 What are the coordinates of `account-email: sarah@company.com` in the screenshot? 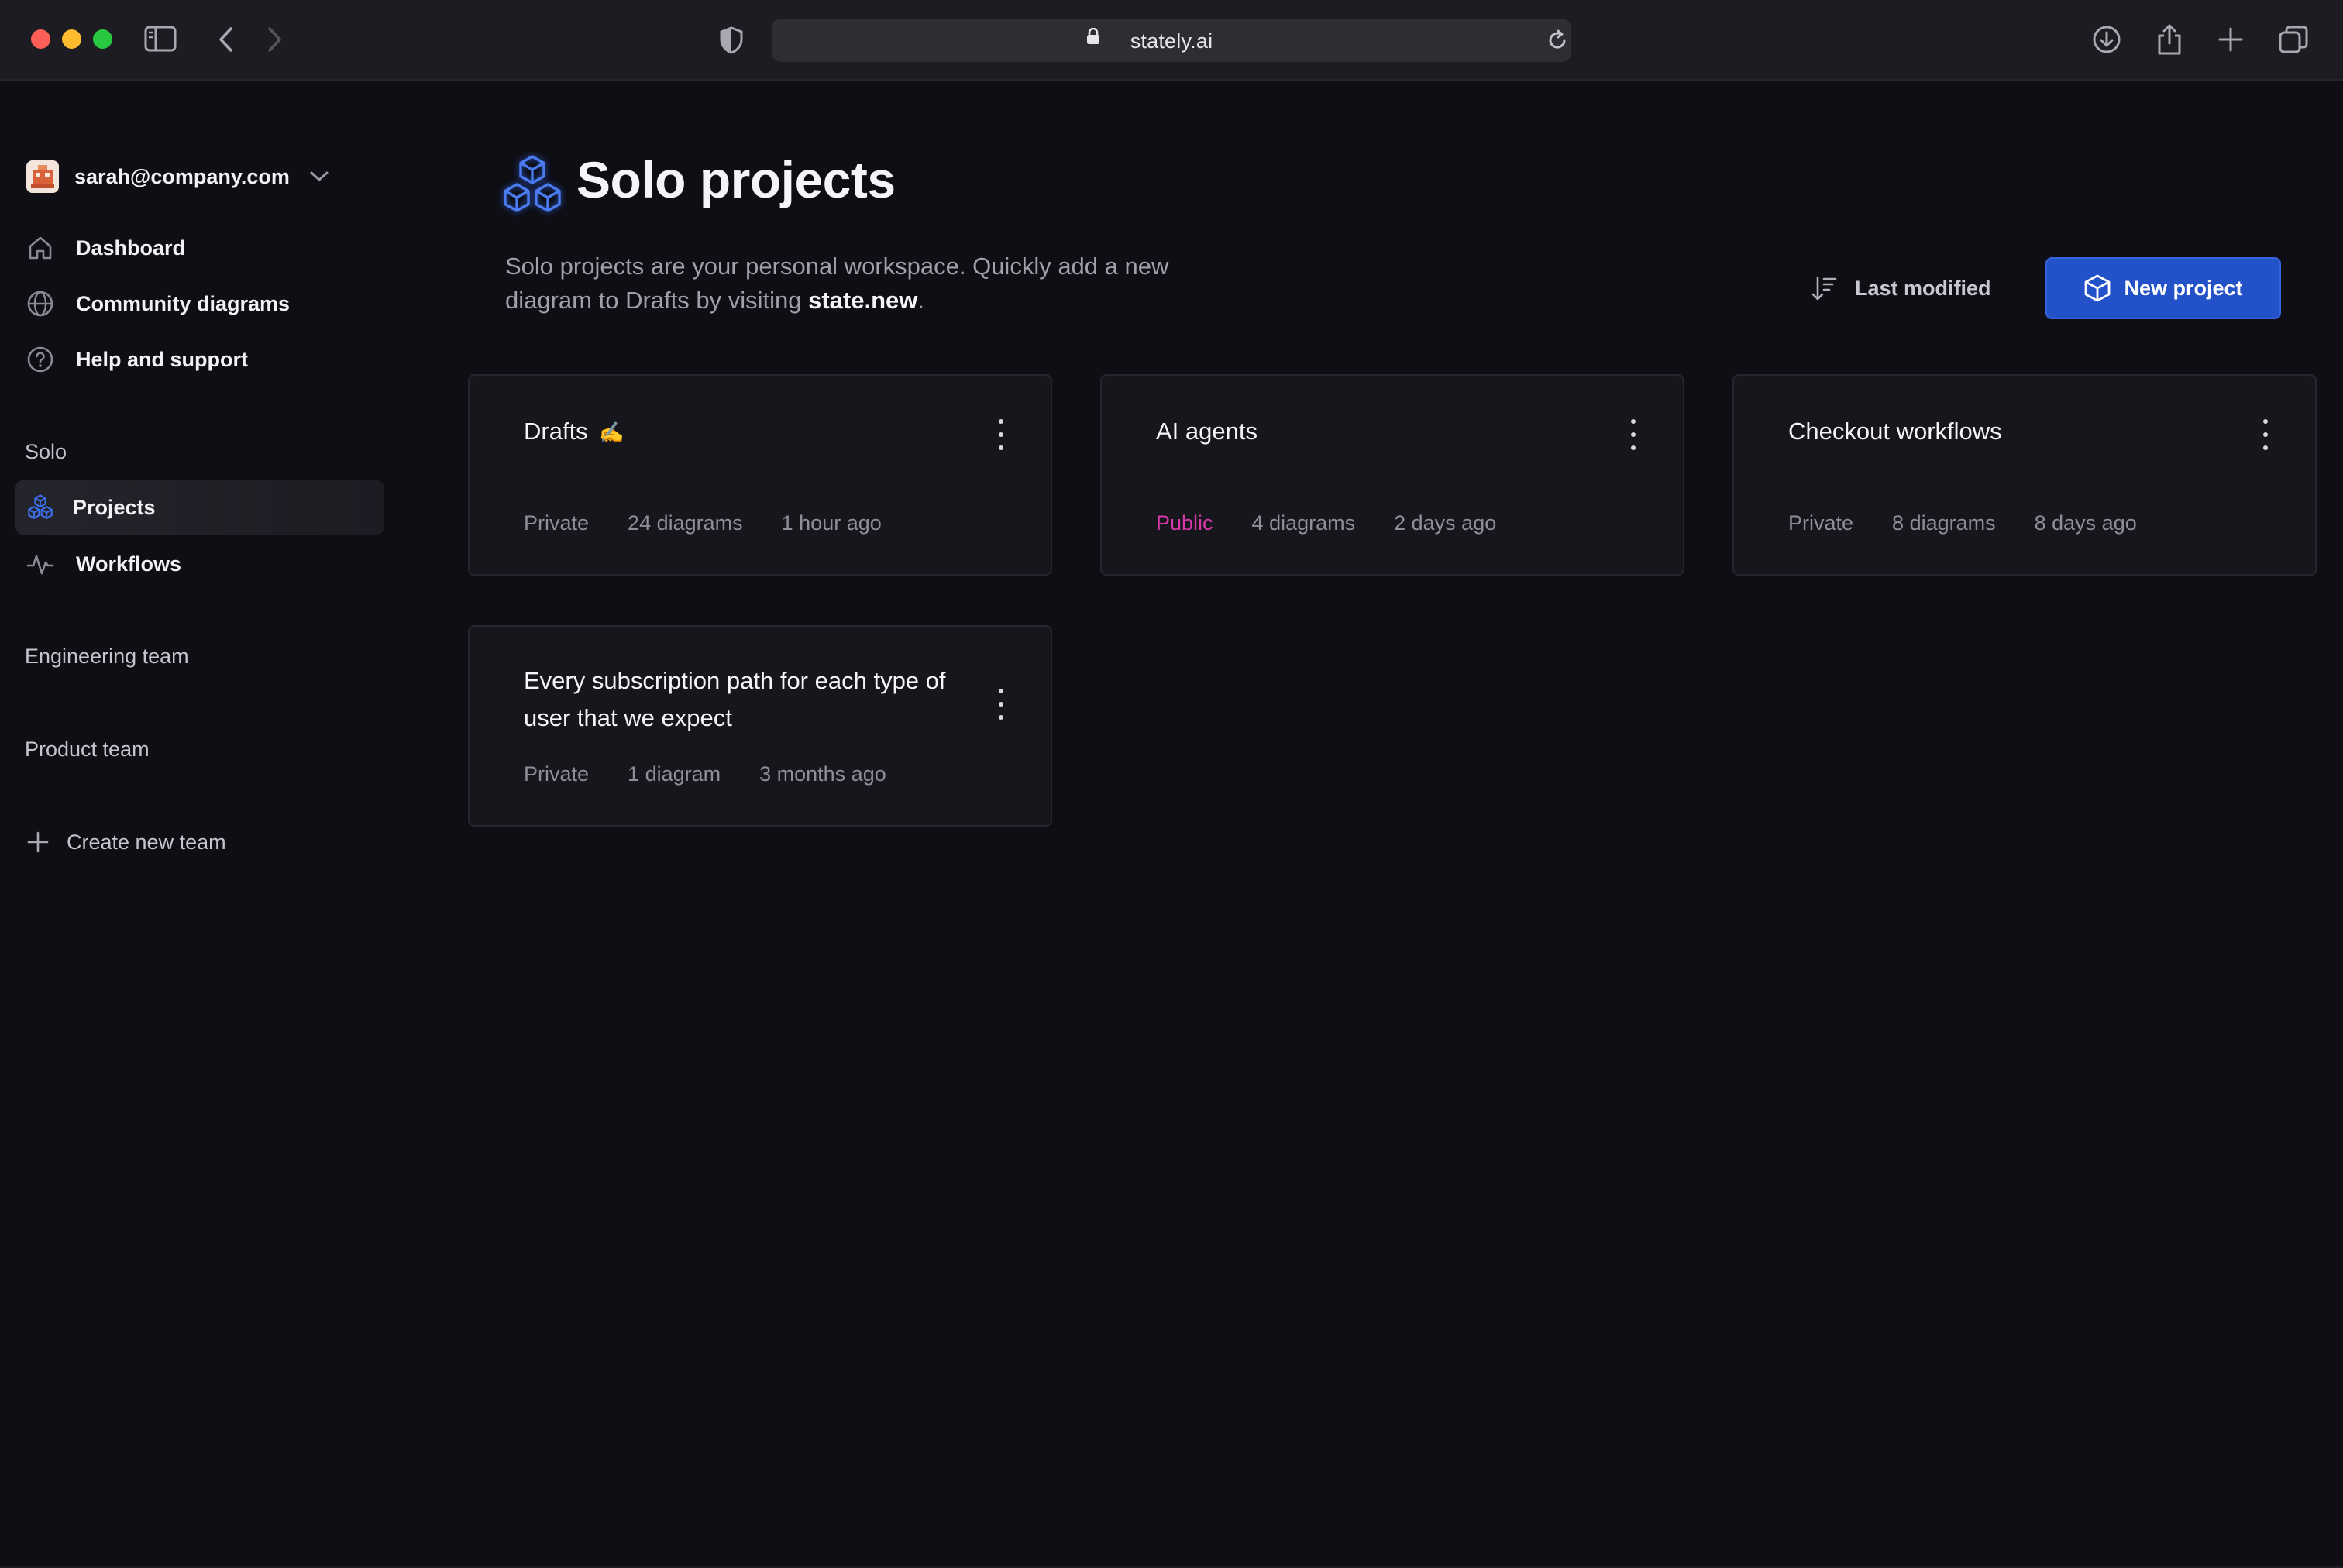 It's located at (182, 176).